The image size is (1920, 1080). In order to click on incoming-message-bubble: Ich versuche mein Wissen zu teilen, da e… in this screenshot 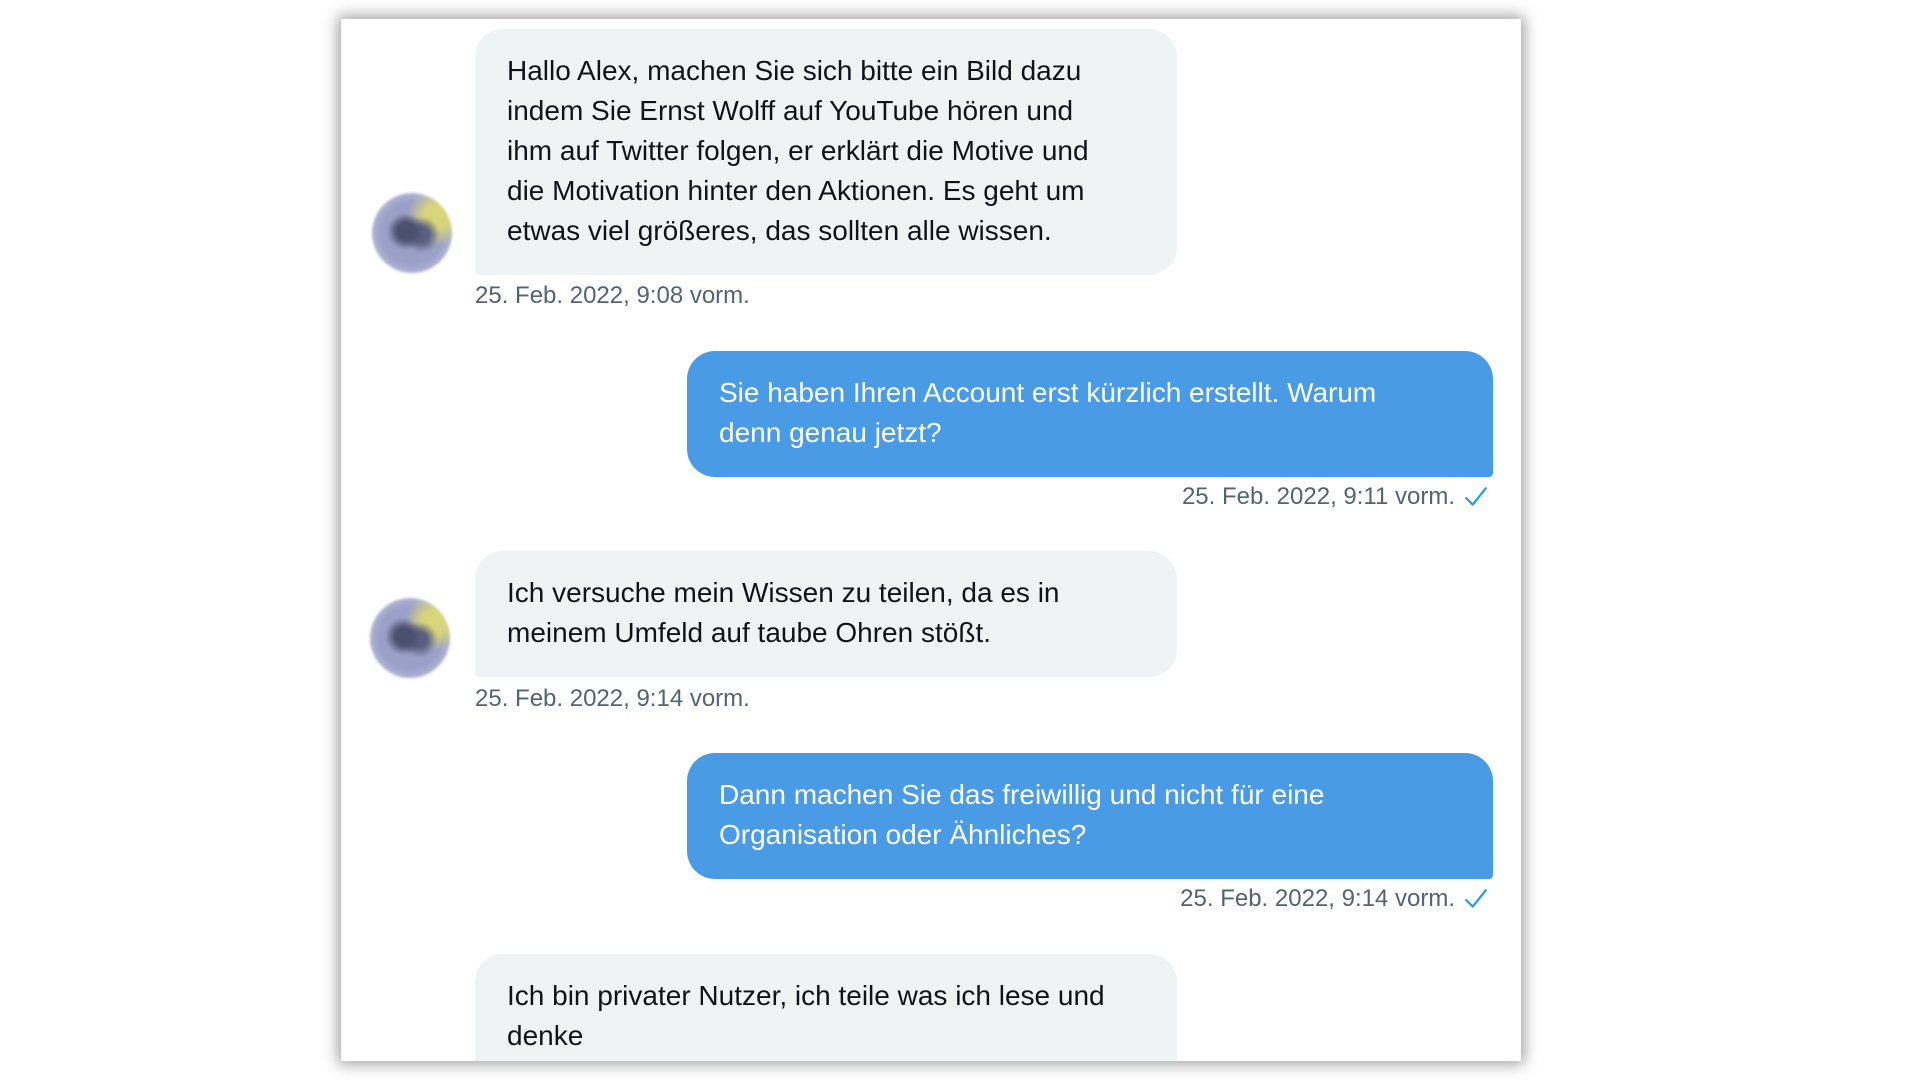, I will do `click(826, 614)`.